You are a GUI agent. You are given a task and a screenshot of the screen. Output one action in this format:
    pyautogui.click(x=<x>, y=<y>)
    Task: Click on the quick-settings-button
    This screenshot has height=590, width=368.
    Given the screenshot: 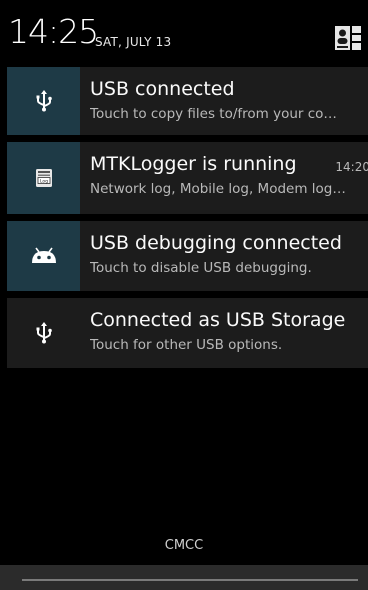 What is the action you would take?
    pyautogui.click(x=348, y=38)
    